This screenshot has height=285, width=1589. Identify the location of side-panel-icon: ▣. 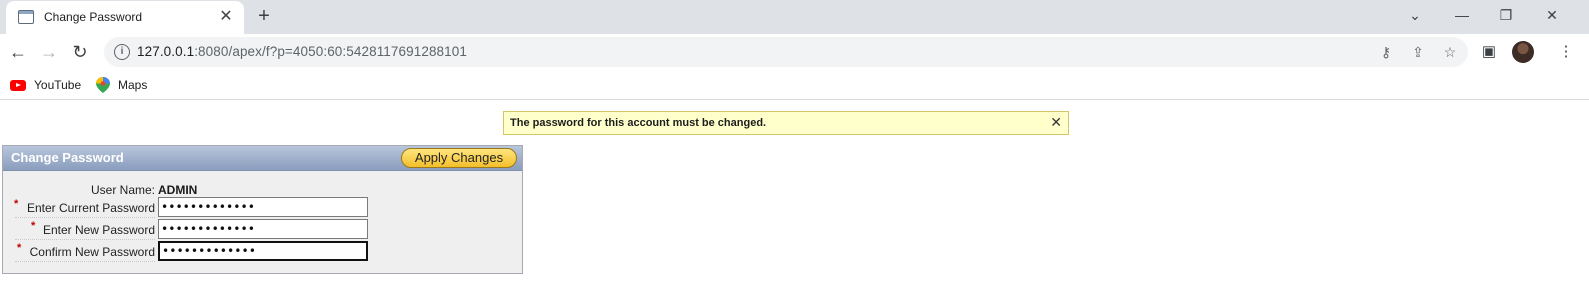
(1489, 52).